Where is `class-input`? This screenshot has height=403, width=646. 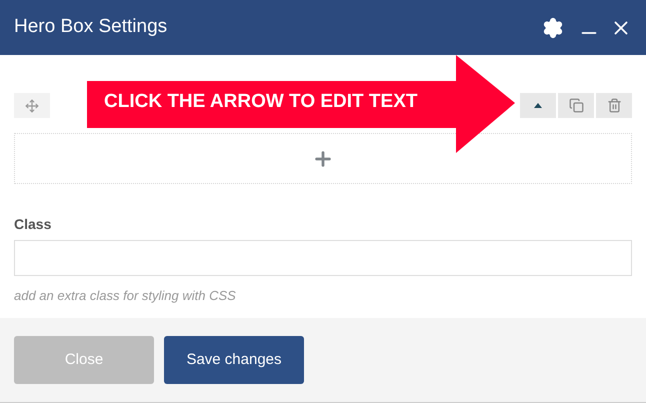
class-input is located at coordinates (323, 258).